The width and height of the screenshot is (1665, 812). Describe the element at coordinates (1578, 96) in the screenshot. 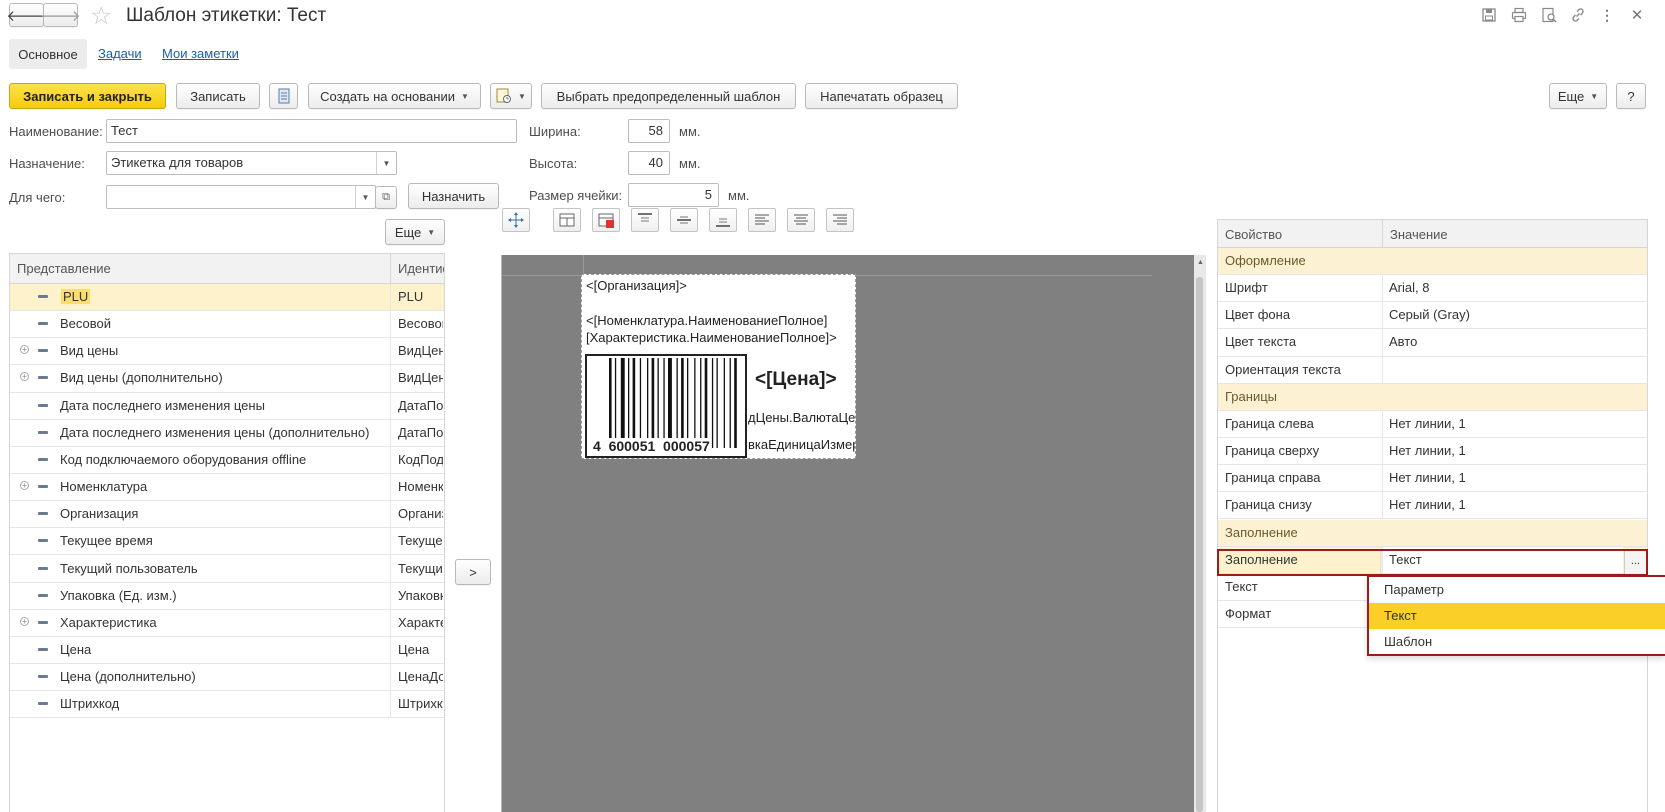

I see `more-button: Еще ▼` at that location.